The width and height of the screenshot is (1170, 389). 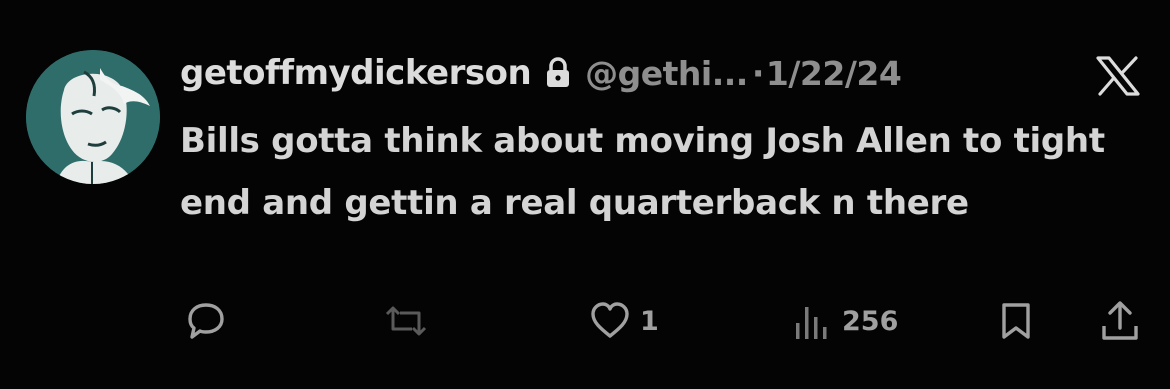 I want to click on share-icon, so click(x=1120, y=320).